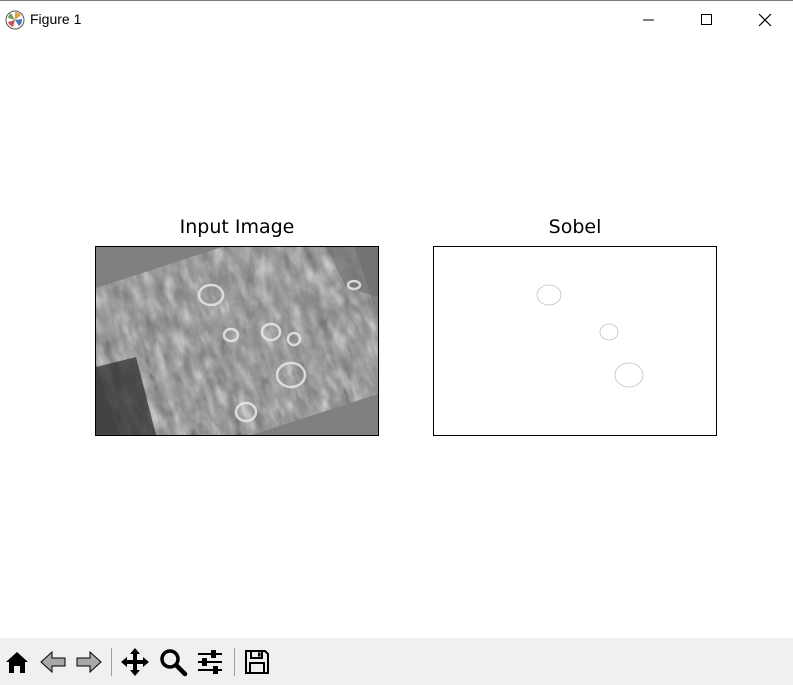 This screenshot has width=793, height=685. I want to click on back-arrow-icon, so click(53, 662).